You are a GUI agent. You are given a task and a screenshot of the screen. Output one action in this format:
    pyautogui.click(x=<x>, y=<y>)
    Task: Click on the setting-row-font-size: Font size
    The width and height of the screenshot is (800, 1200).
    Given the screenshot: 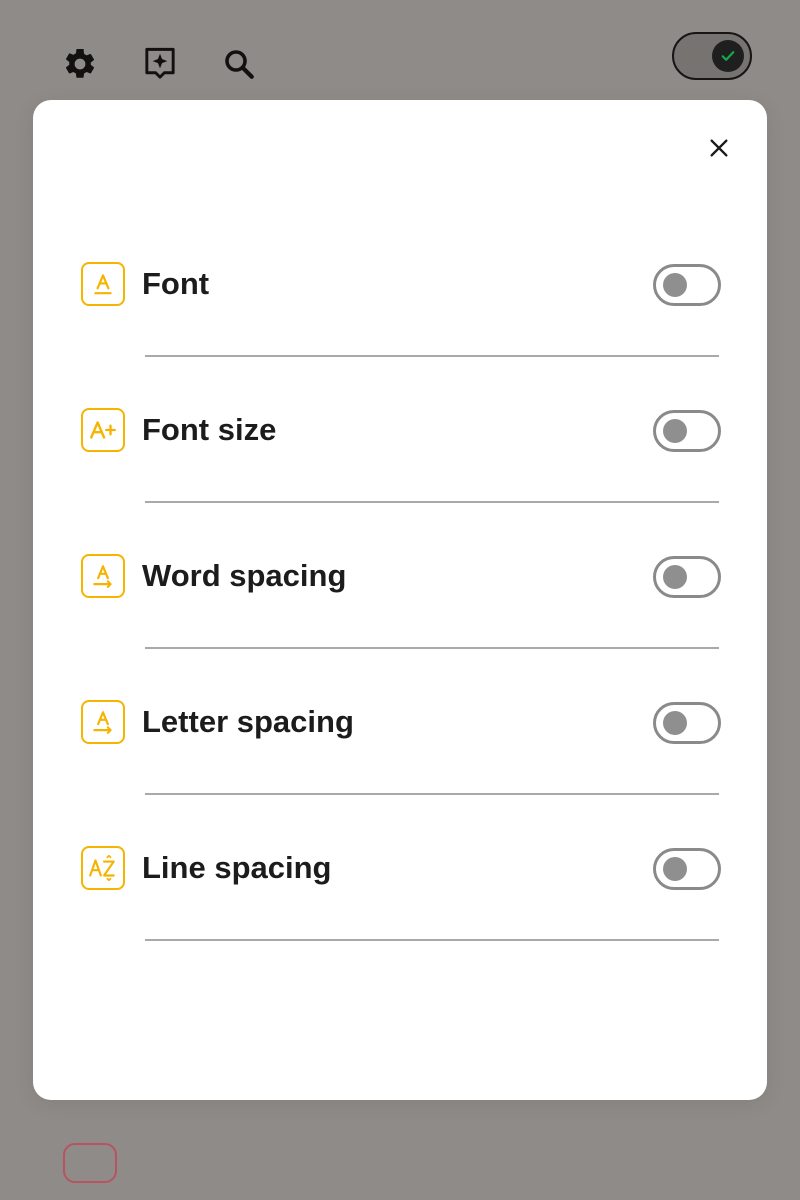 What is the action you would take?
    pyautogui.click(x=400, y=481)
    